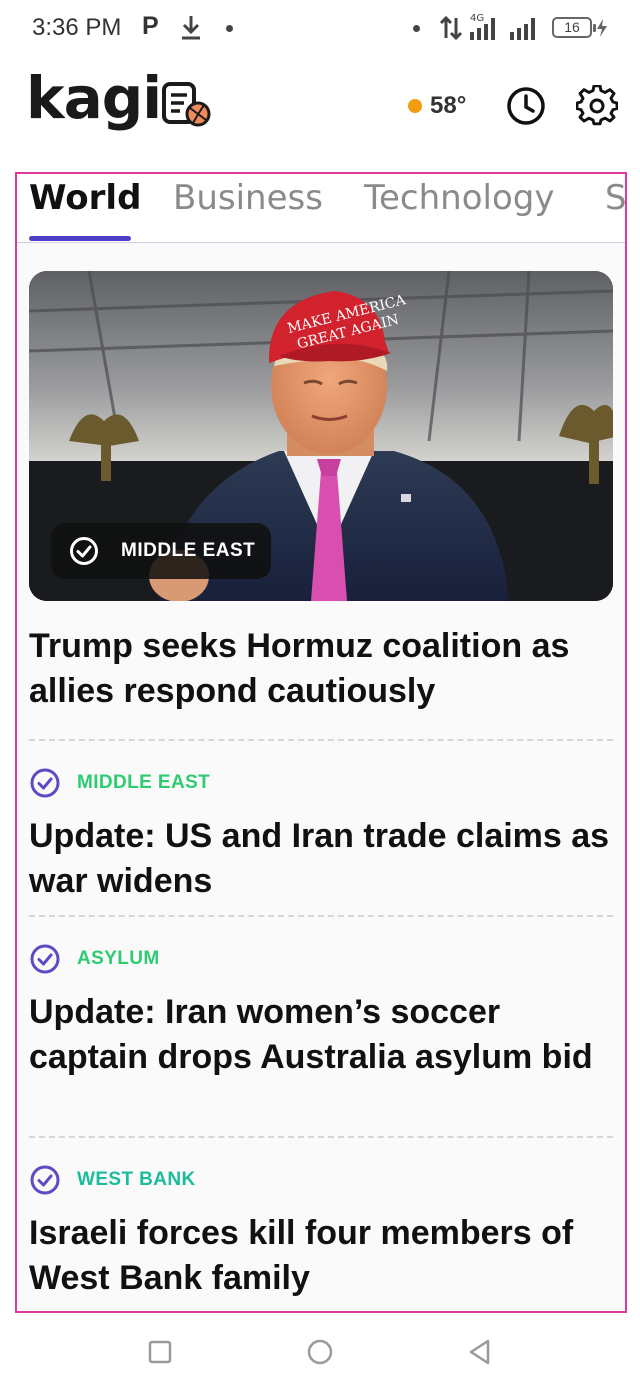 The height and width of the screenshot is (1387, 640). Describe the element at coordinates (602, 30) in the screenshot. I see `charging-bolt-icon` at that location.